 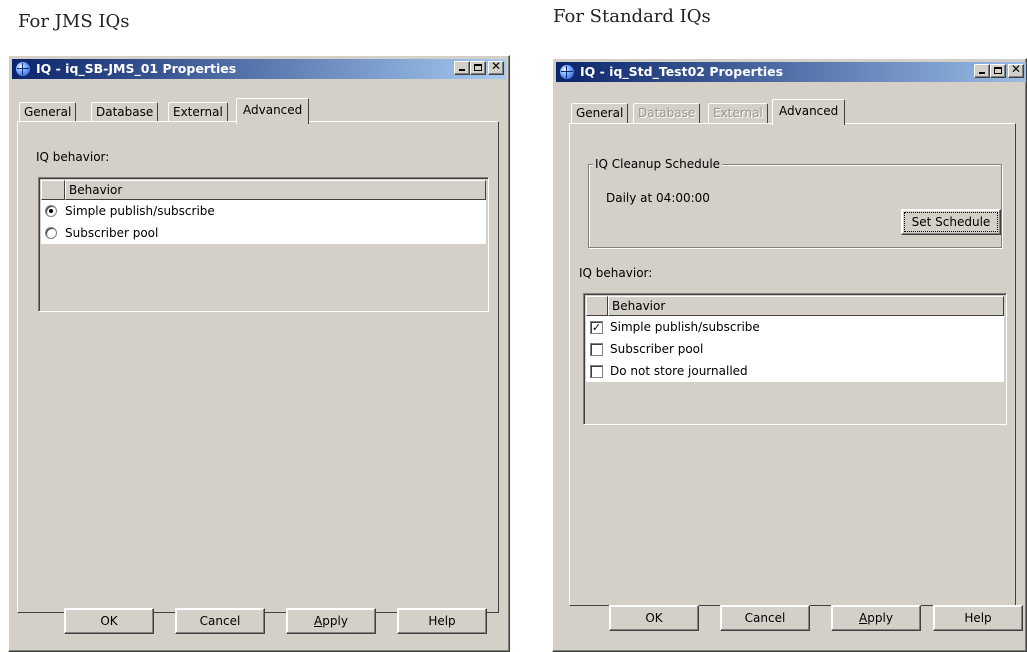 What do you see at coordinates (679, 371) in the screenshot?
I see `option-label: Do not store journalled` at bounding box center [679, 371].